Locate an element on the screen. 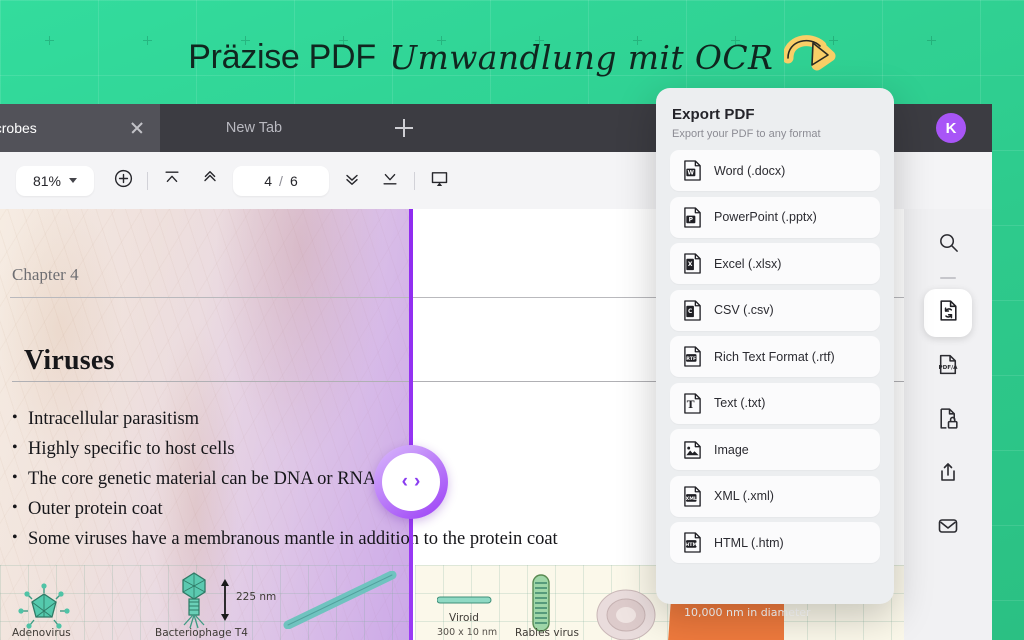  page-current: 4 is located at coordinates (268, 180).